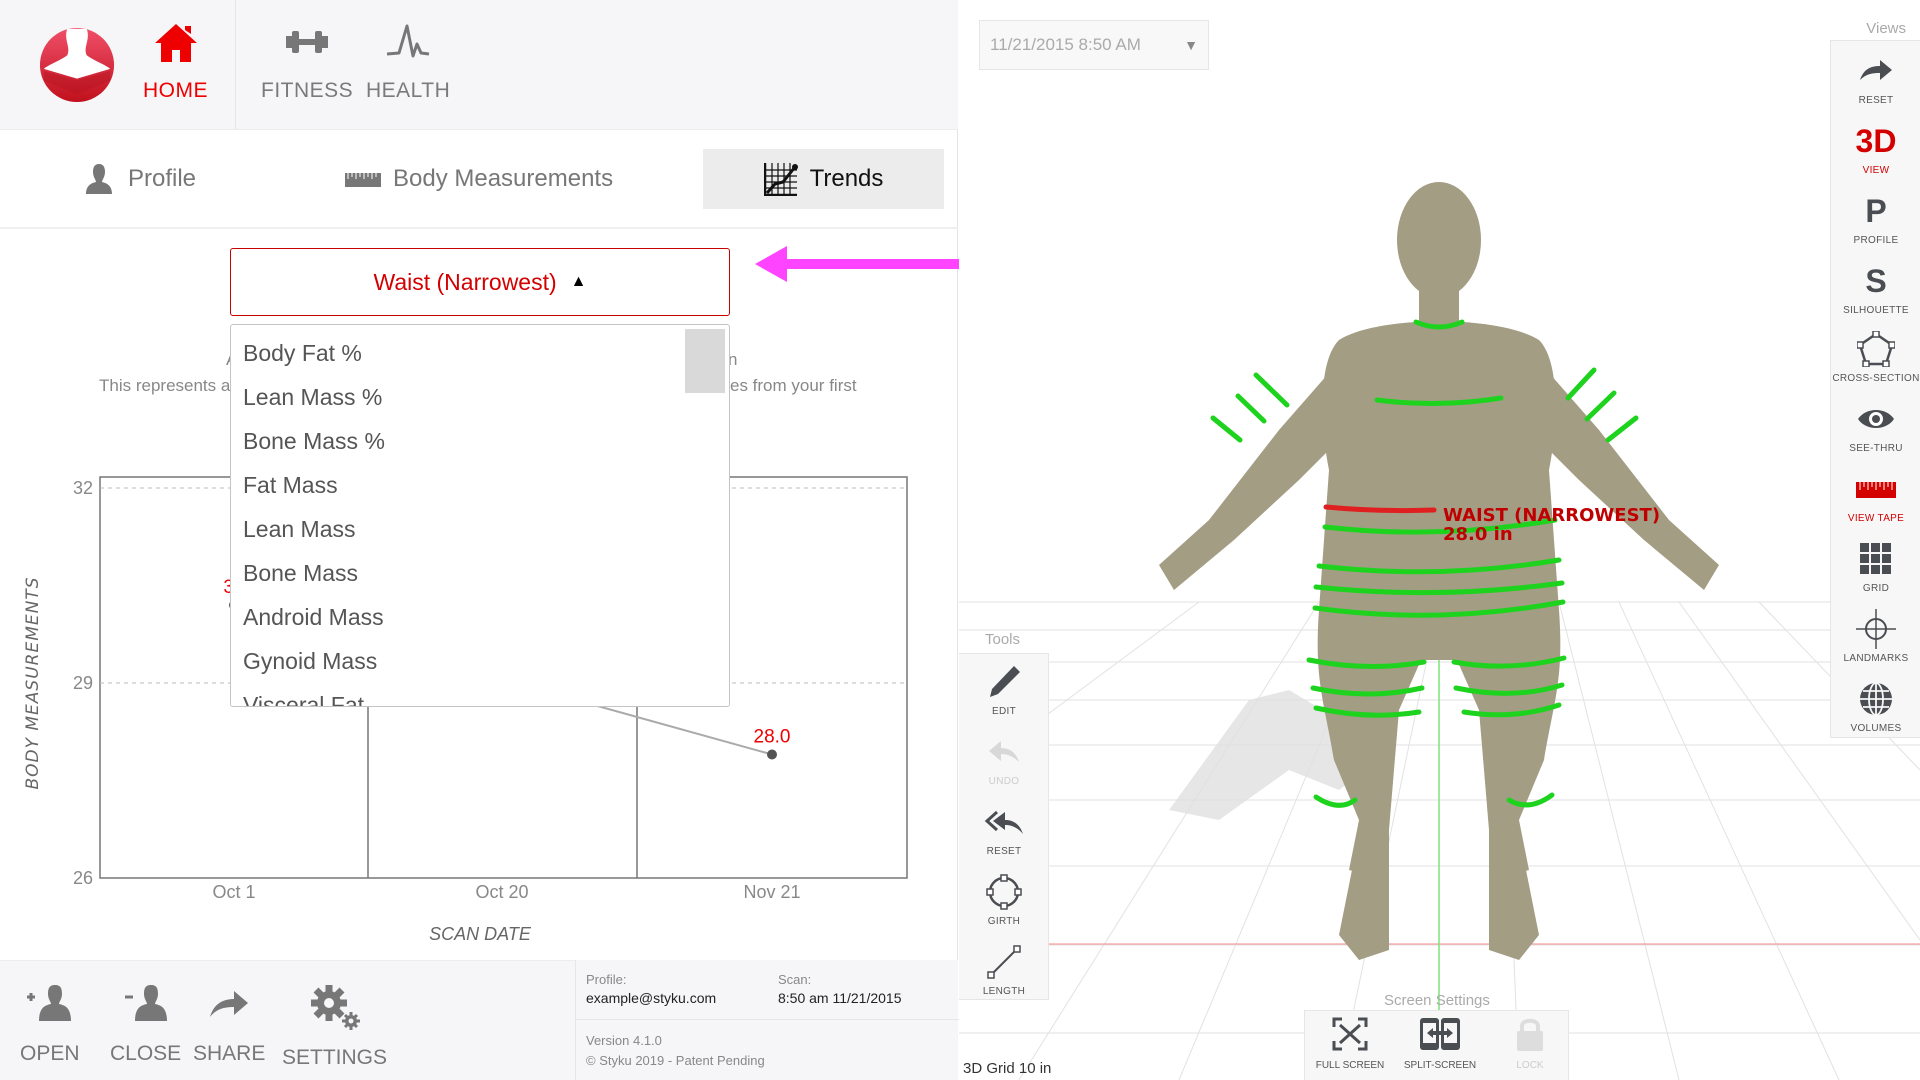  I want to click on dropdown-option: Bone Mass %, so click(480, 441).